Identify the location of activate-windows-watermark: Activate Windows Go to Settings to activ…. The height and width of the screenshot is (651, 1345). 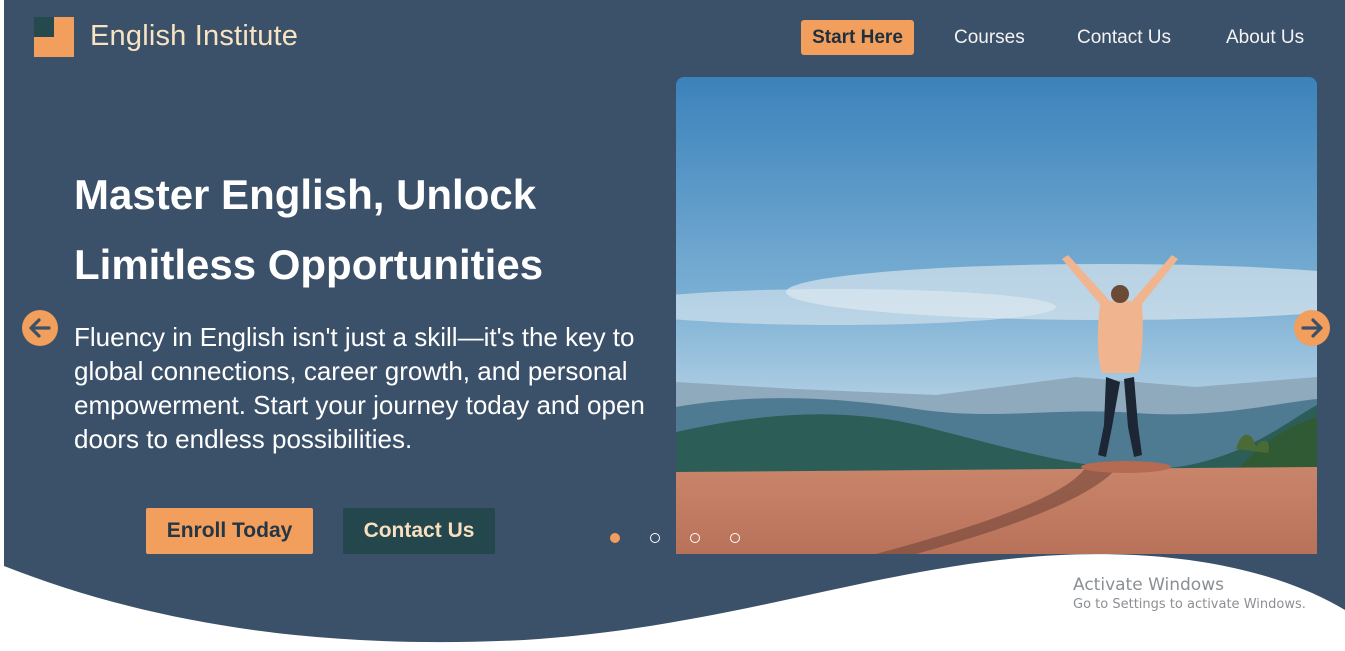
(1189, 594).